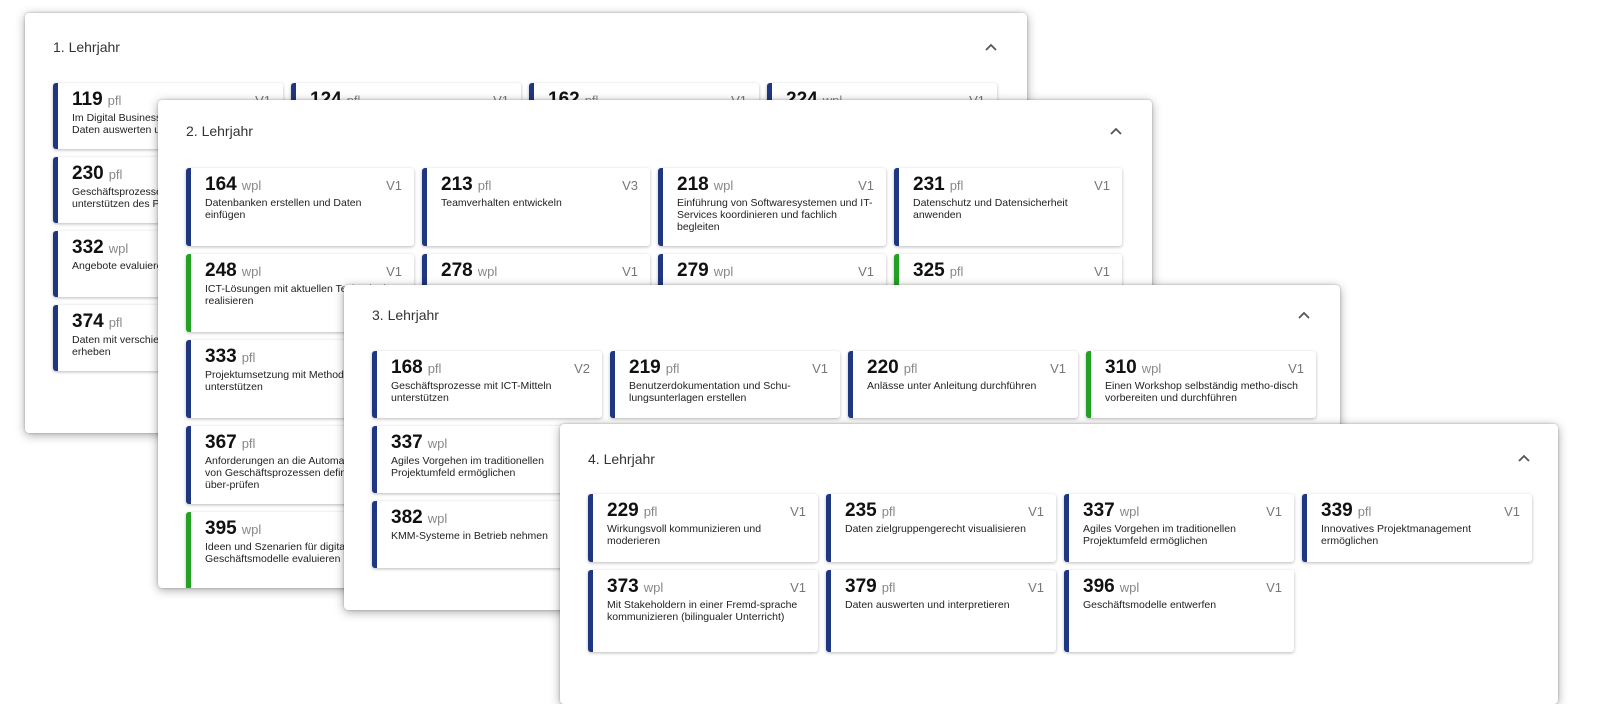 Image resolution: width=1612 pixels, height=704 pixels. What do you see at coordinates (623, 586) in the screenshot?
I see `module-number: 373` at bounding box center [623, 586].